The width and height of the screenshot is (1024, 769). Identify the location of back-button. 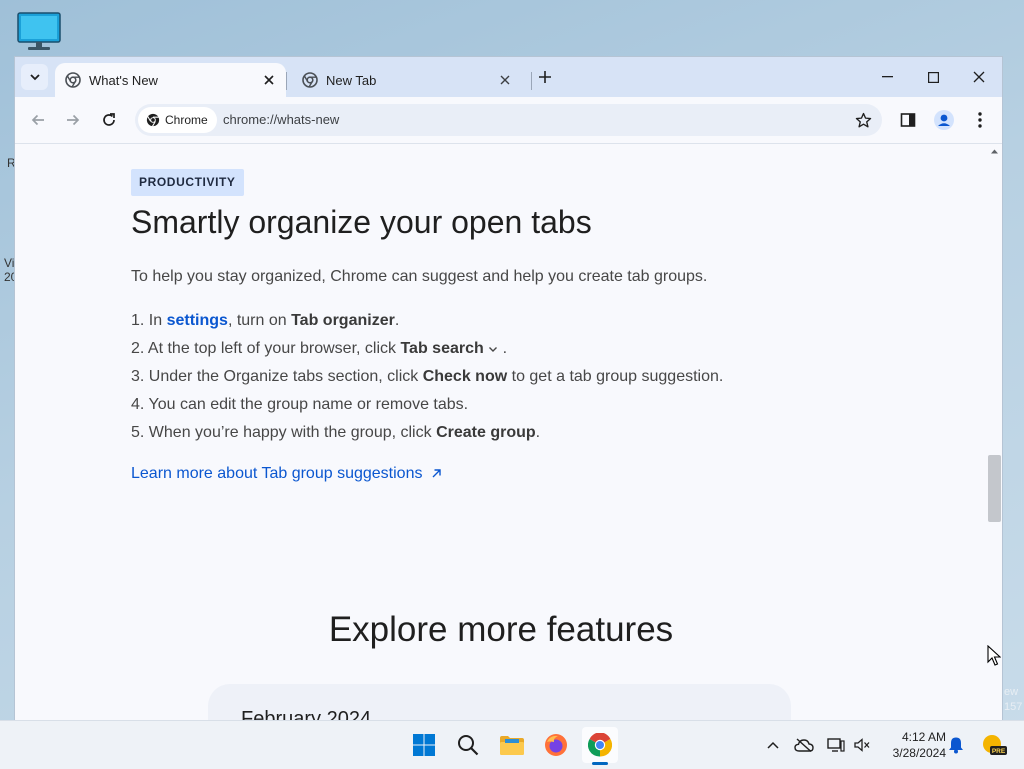
(38, 120).